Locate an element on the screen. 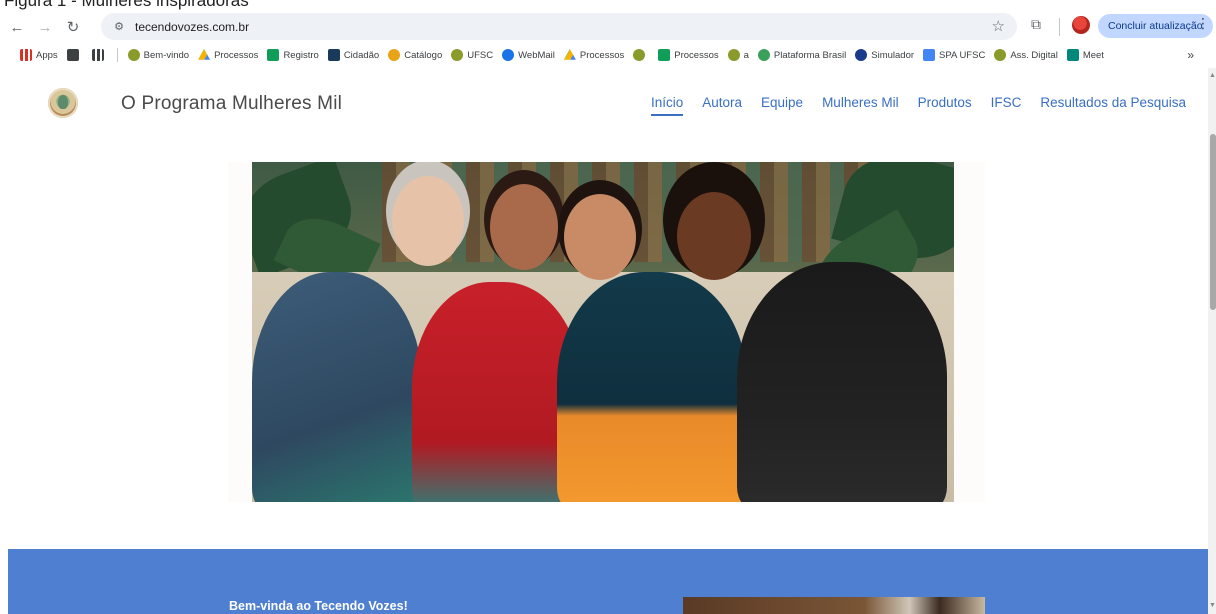  bookmark-label: a is located at coordinates (746, 55).